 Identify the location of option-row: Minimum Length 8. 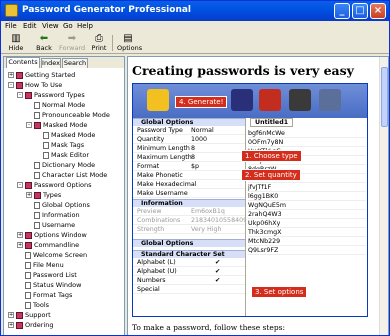
(189, 149).